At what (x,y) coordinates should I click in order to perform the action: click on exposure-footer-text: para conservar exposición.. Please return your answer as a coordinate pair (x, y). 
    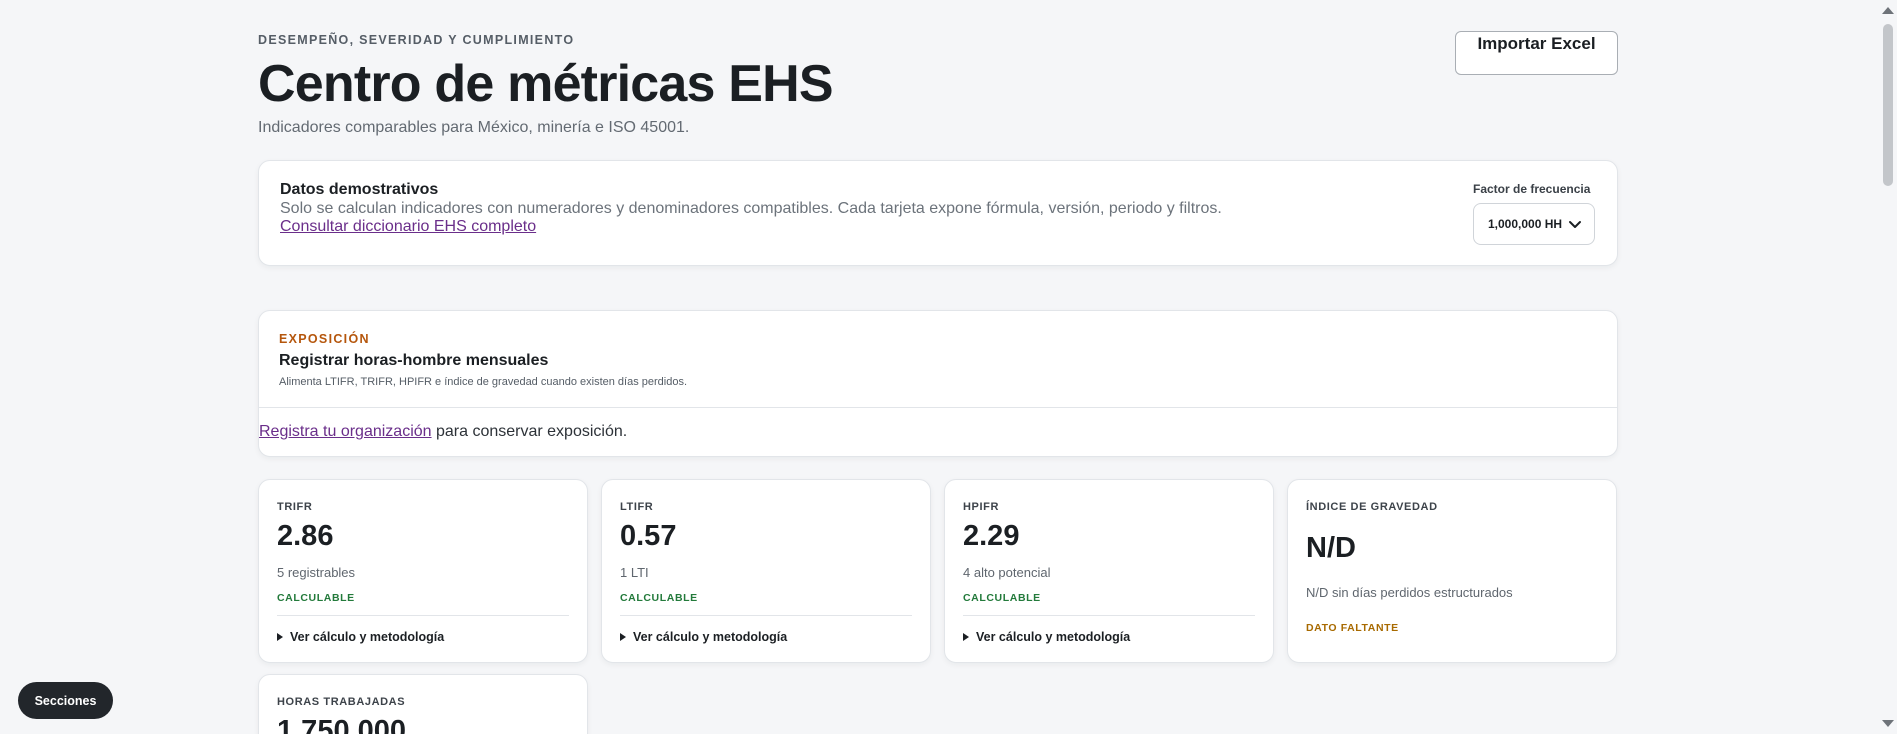
    Looking at the image, I should click on (529, 431).